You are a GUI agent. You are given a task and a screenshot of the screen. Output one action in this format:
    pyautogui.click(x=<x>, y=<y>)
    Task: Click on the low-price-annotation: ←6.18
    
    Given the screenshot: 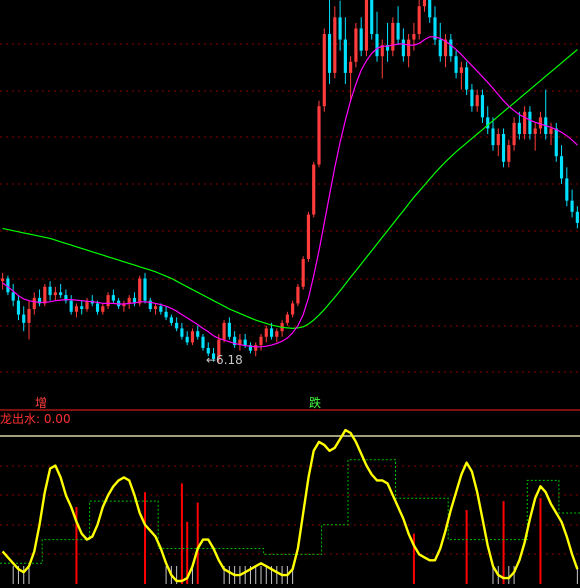 What is the action you would take?
    pyautogui.click(x=224, y=360)
    